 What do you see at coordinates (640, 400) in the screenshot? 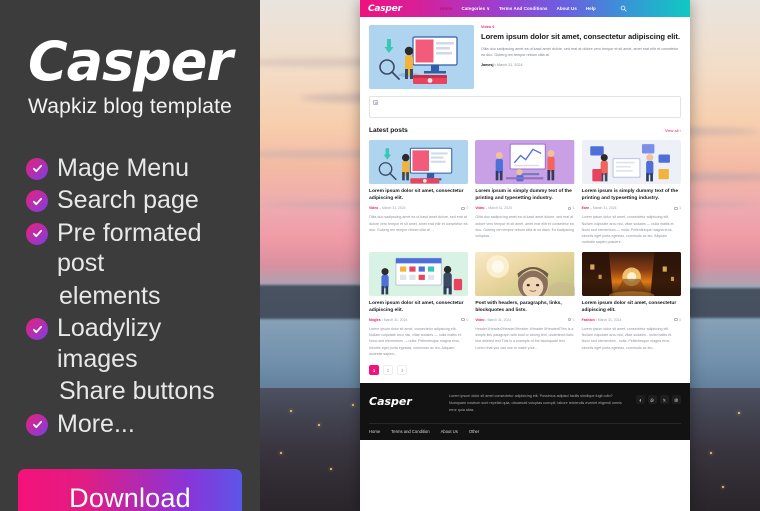
I see `facebook-icon` at bounding box center [640, 400].